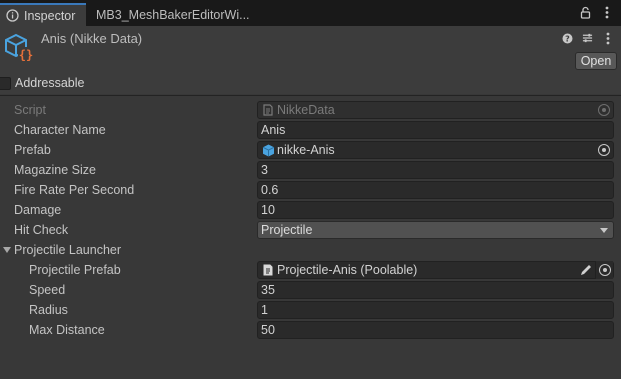 Image resolution: width=621 pixels, height=379 pixels. What do you see at coordinates (38, 210) in the screenshot?
I see `damage-label: Damage` at bounding box center [38, 210].